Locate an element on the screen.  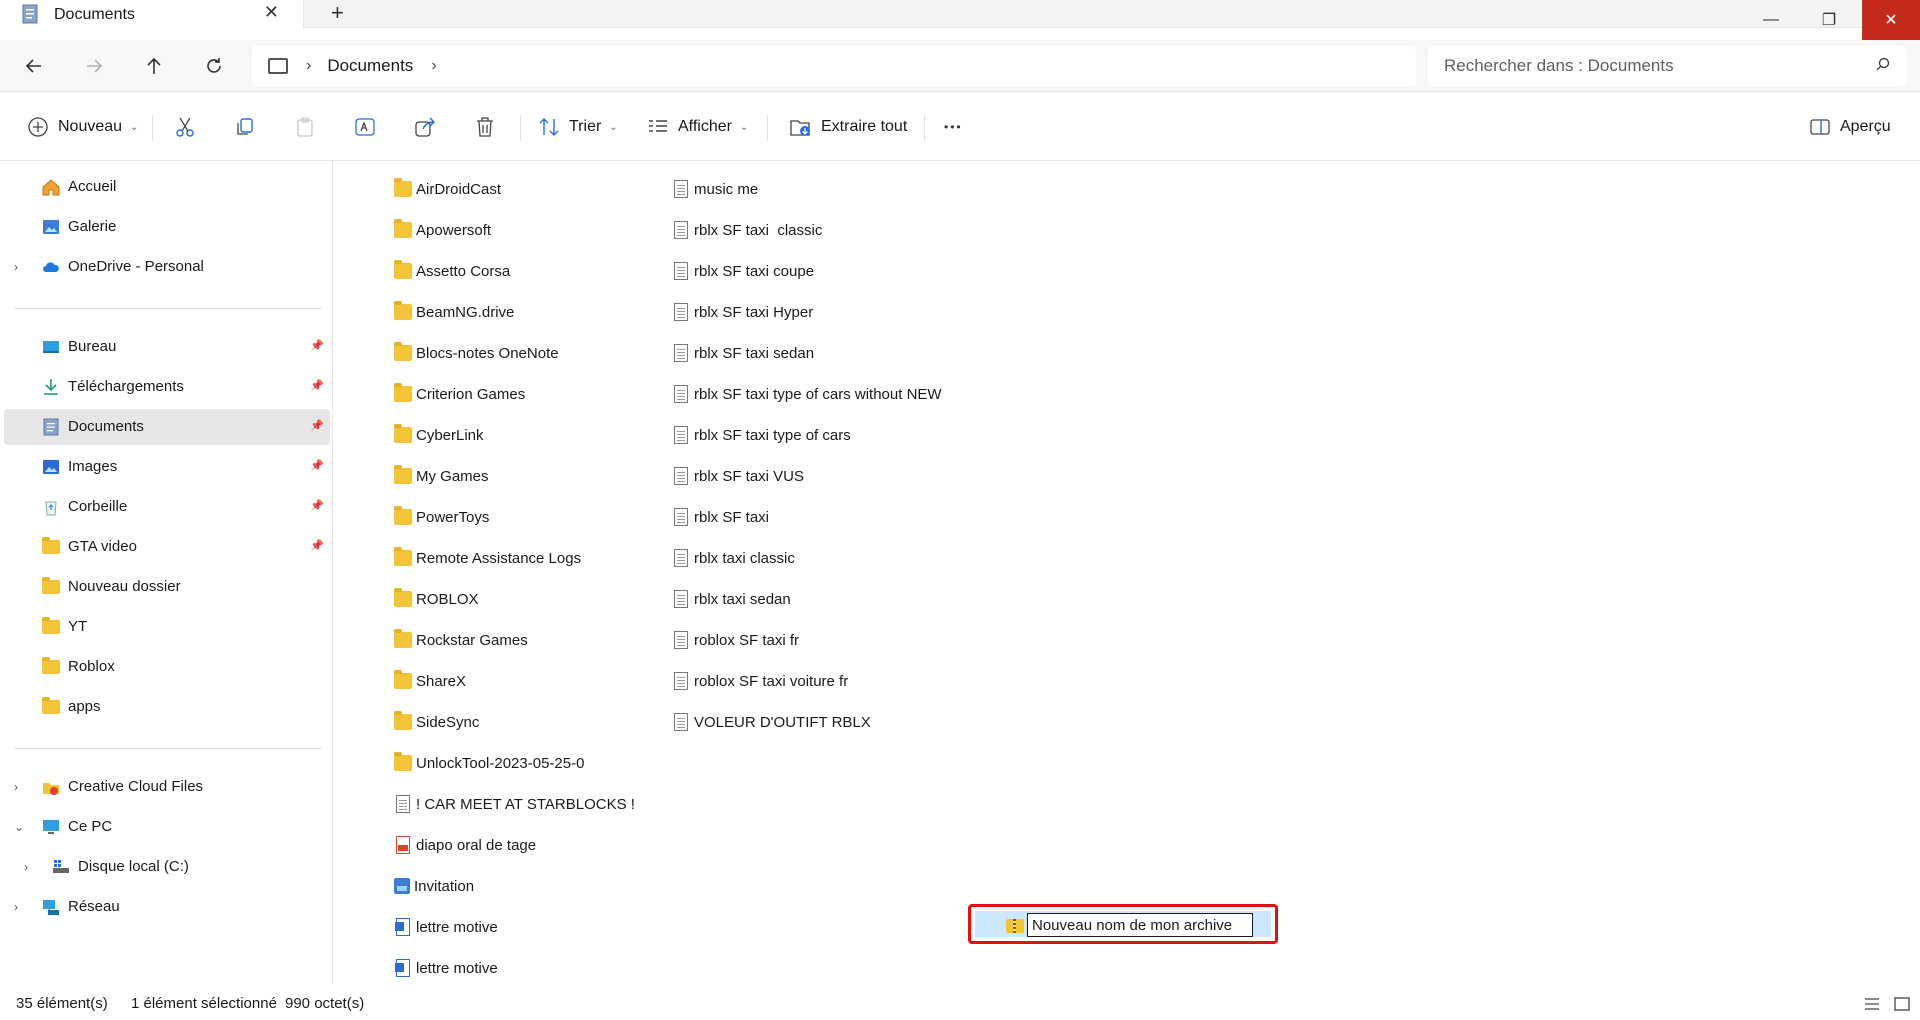
view-button: Afficher ⌄ is located at coordinates (697, 127).